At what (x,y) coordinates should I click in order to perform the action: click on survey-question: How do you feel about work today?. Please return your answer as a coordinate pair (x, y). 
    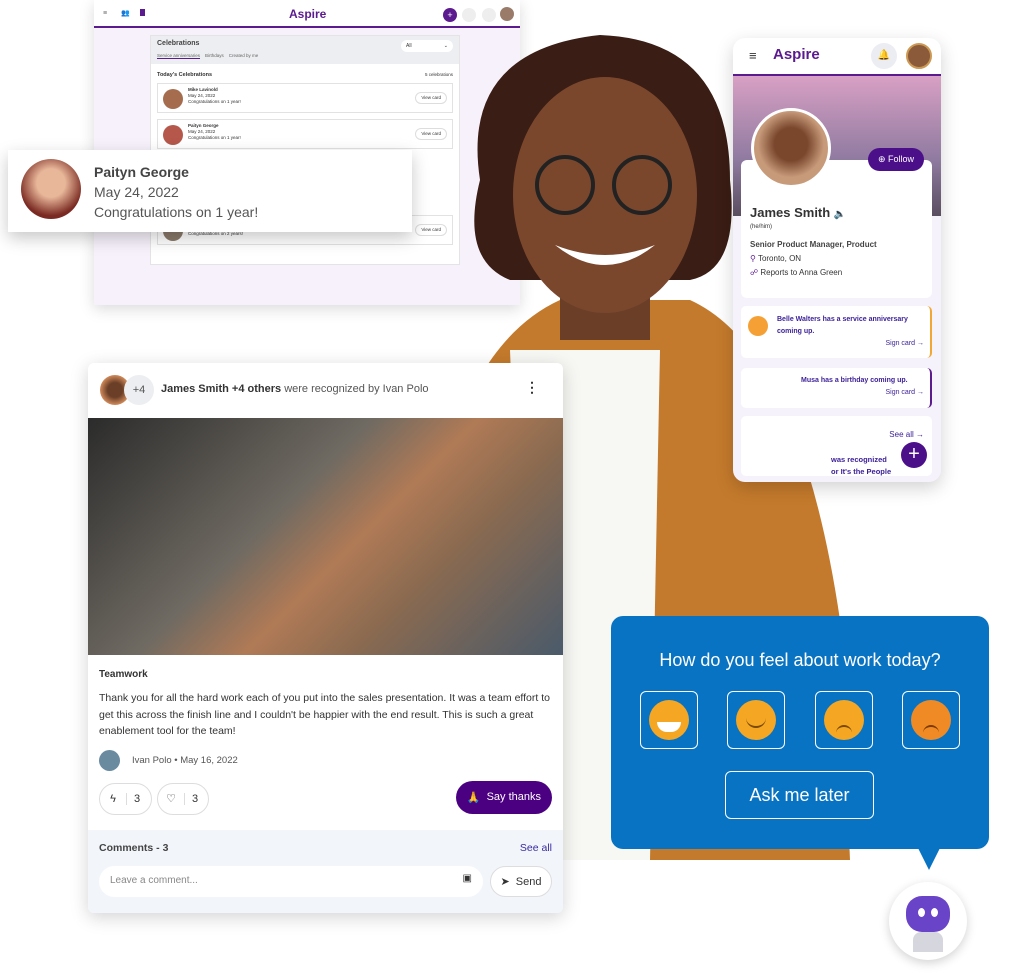
    Looking at the image, I should click on (800, 660).